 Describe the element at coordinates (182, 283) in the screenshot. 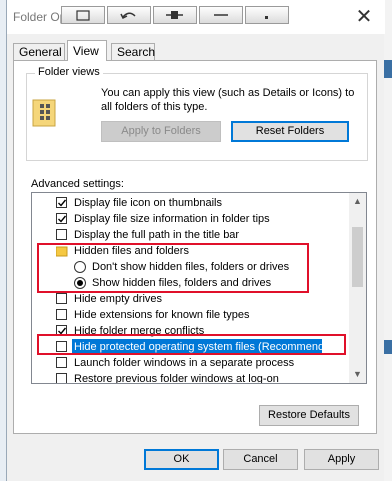

I see `list-item-label: Show hidden files, folders and drives` at that location.